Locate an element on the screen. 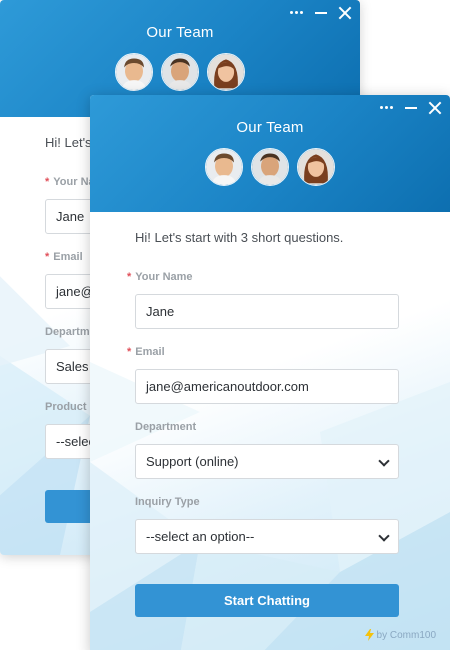  greeting-text: Hi! Let's is located at coordinates (68, 142).